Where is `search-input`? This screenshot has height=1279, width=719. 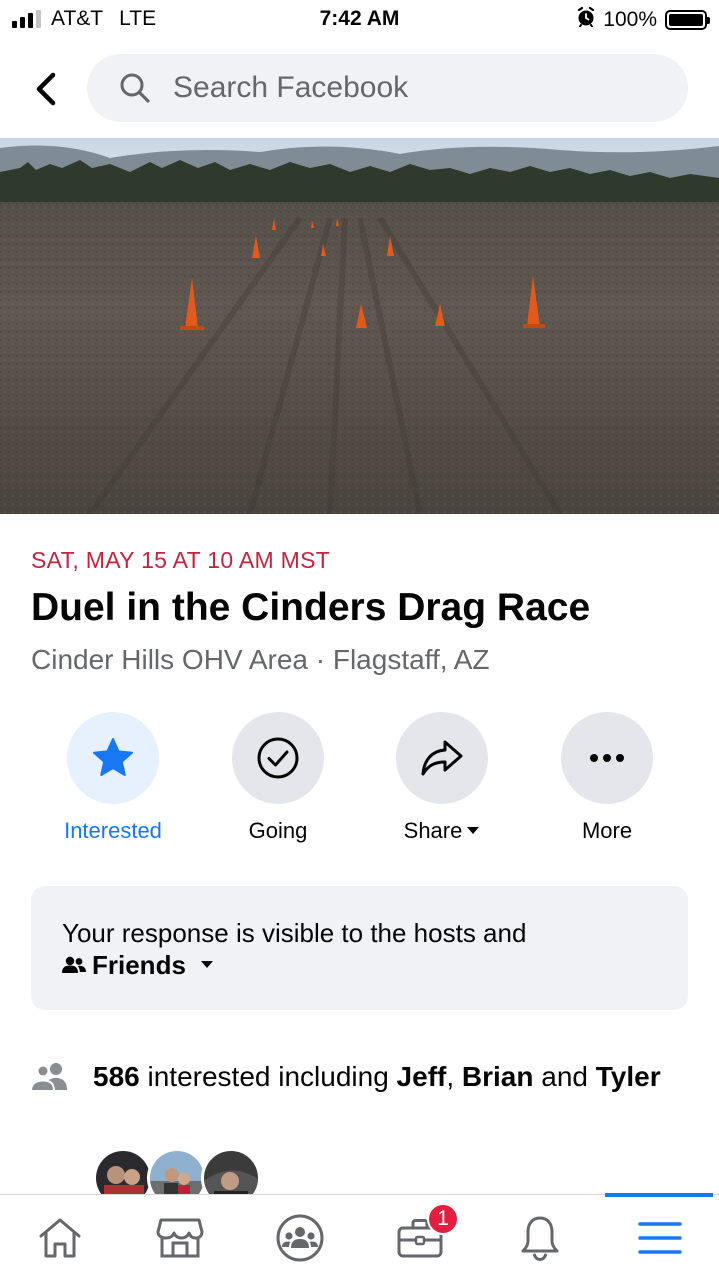 search-input is located at coordinates (383, 88).